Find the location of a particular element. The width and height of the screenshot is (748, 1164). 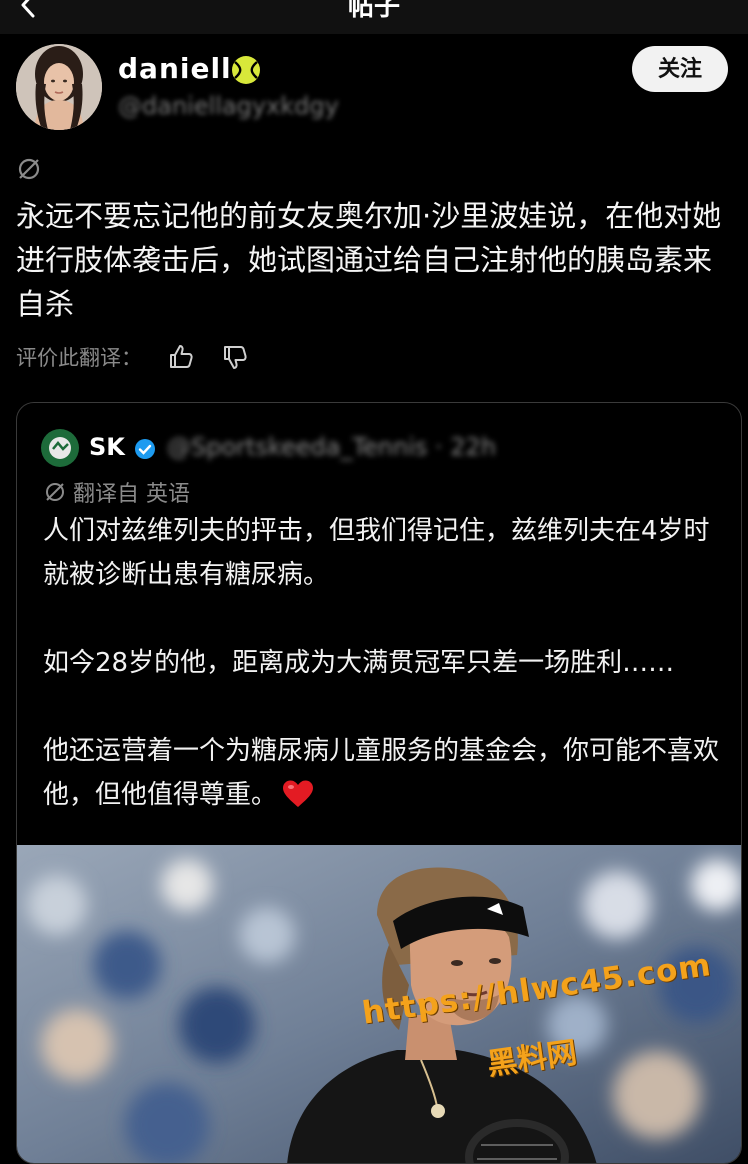

rate-translation-label: 评价此翻译： is located at coordinates (79, 358).